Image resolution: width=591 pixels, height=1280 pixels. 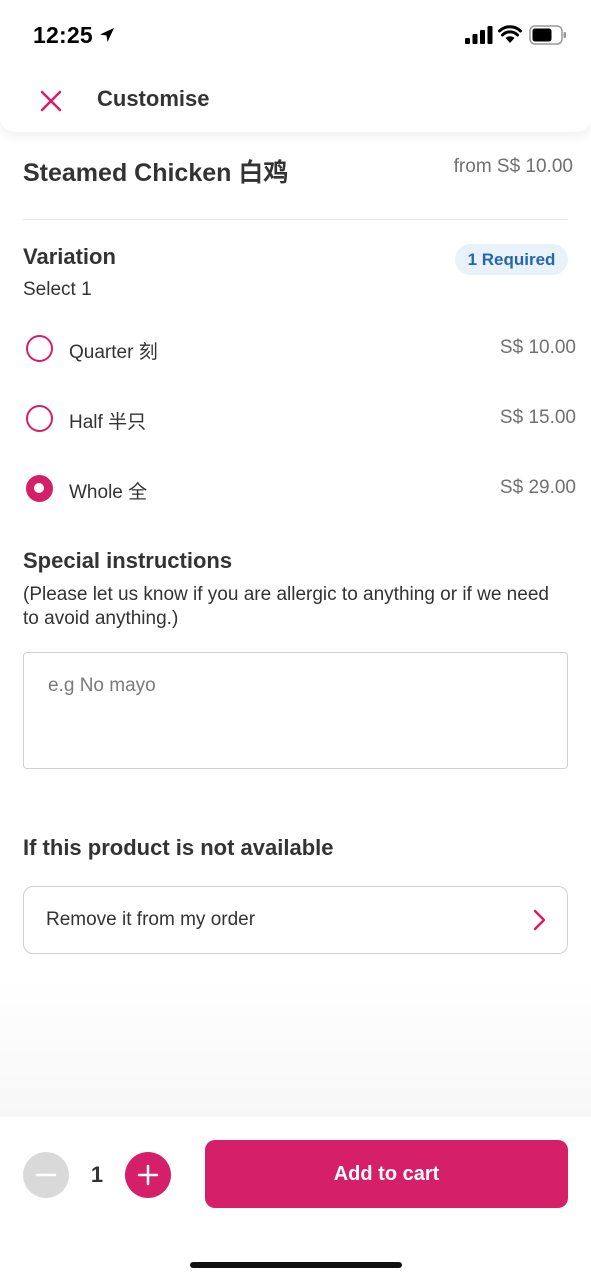 I want to click on option-price: S$ 15.00, so click(x=537, y=417).